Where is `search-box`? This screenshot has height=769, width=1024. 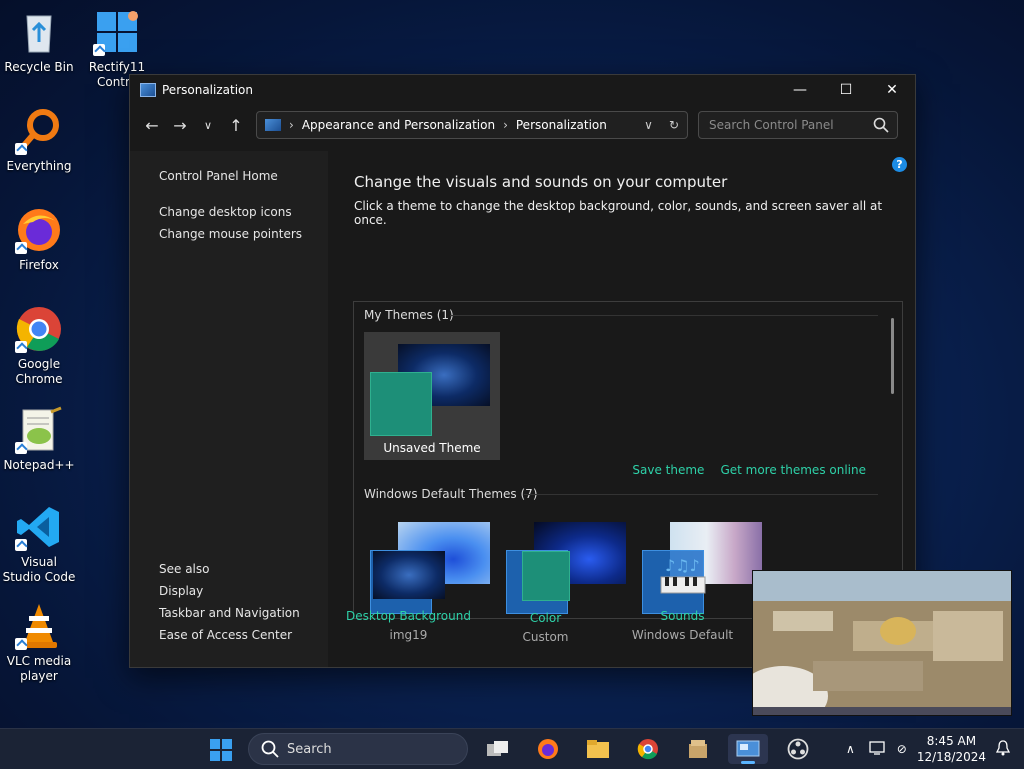 search-box is located at coordinates (798, 125).